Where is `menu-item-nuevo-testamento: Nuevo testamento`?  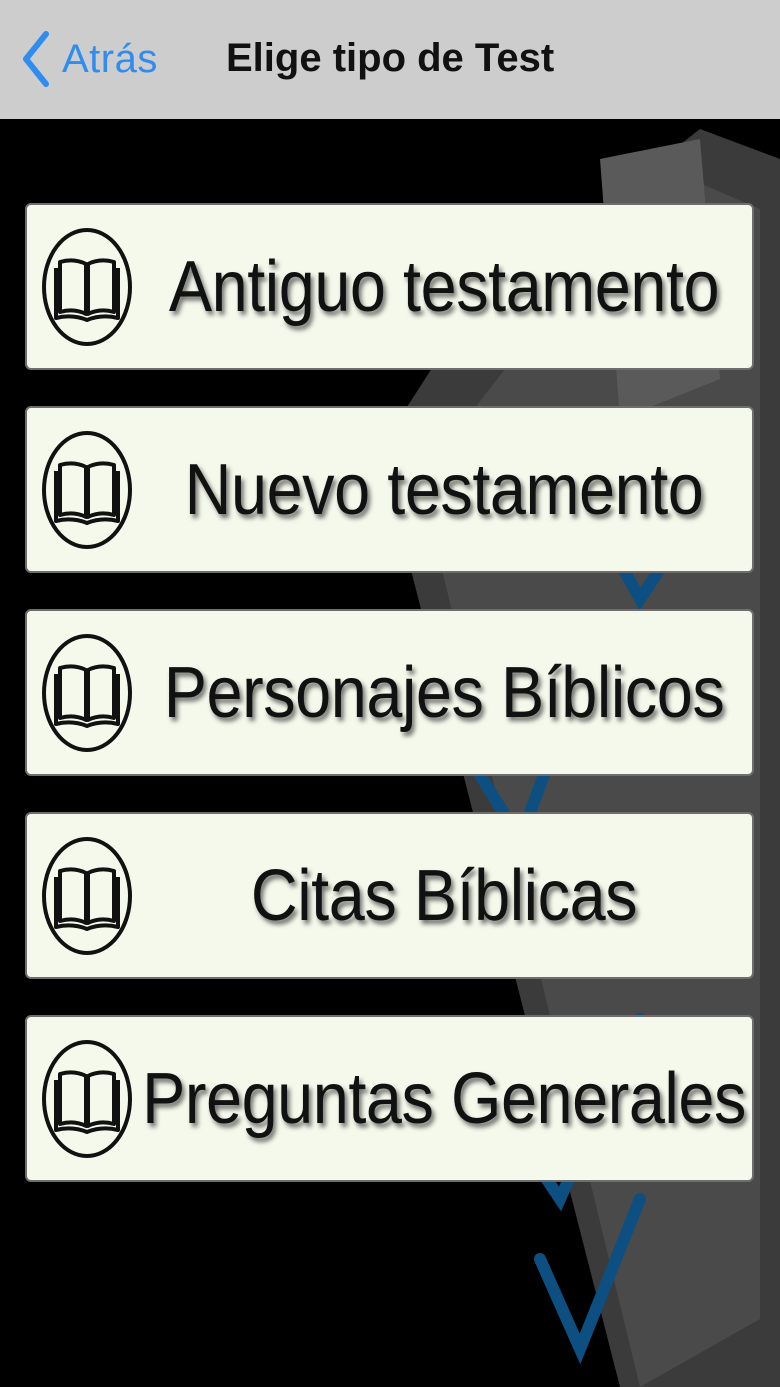 menu-item-nuevo-testamento: Nuevo testamento is located at coordinates (389, 489).